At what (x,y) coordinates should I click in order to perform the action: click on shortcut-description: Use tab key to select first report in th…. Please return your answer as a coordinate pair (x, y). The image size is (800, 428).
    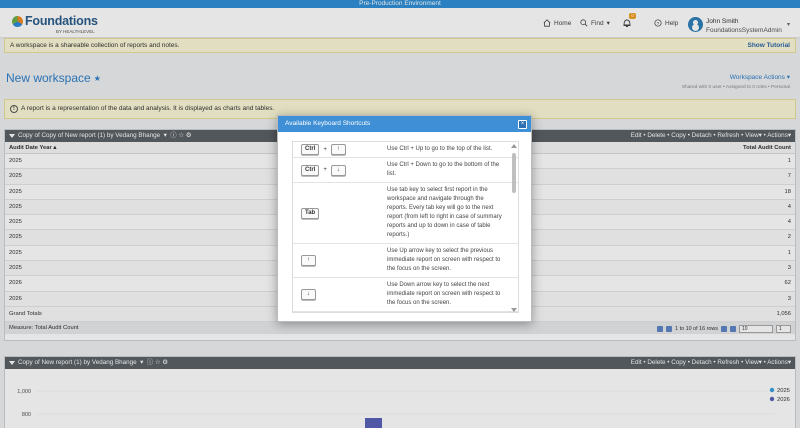
    Looking at the image, I should click on (444, 212).